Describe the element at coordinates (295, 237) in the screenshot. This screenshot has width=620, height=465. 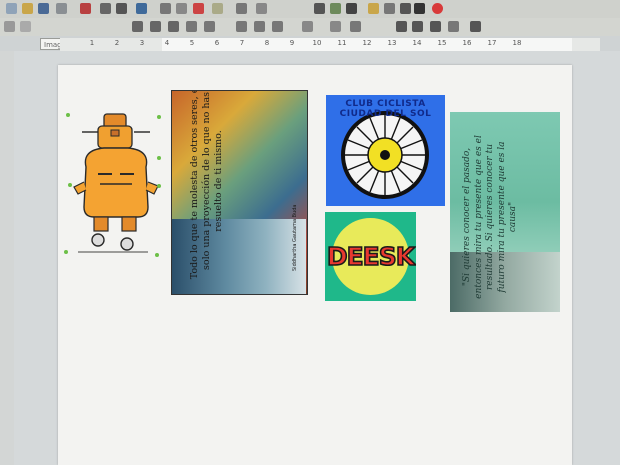
I see `buddha-quote-author: Siddhartha Gautama Buda` at that location.